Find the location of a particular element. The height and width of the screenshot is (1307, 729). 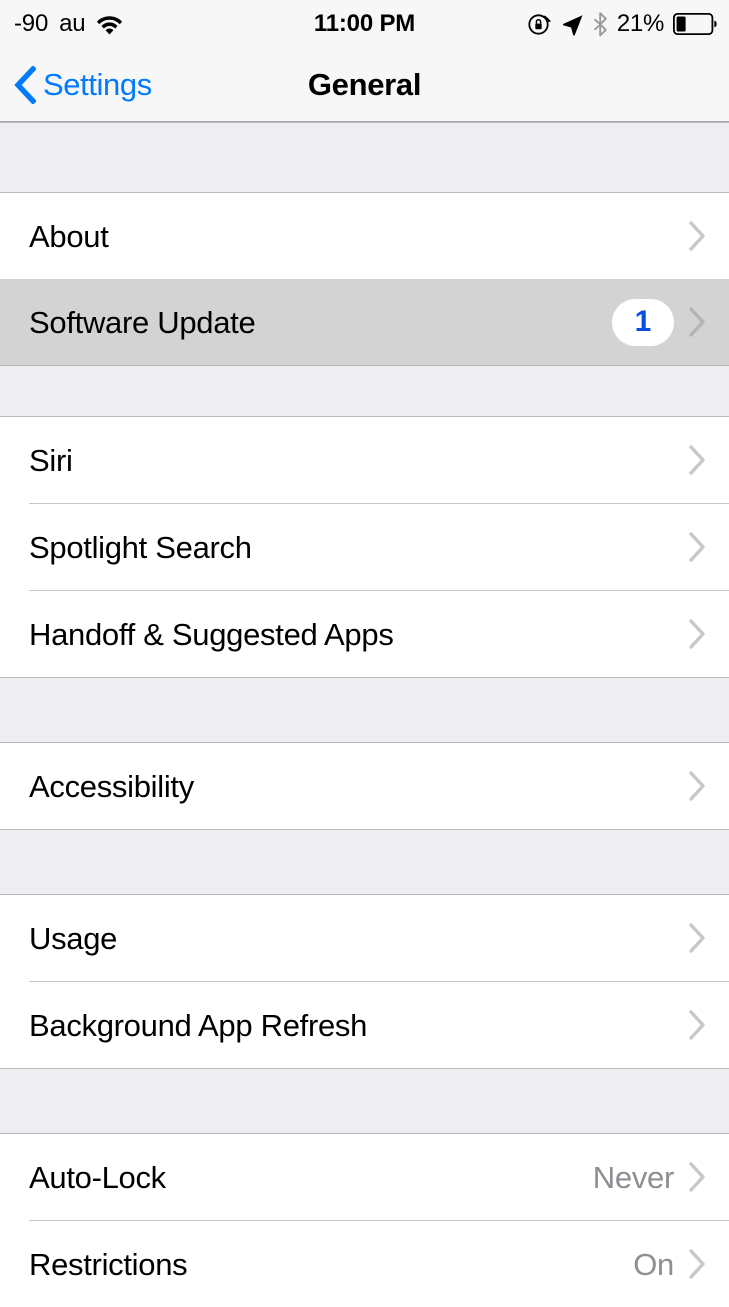

settings-row-spotlight-search: Spotlight Search is located at coordinates (364, 547).